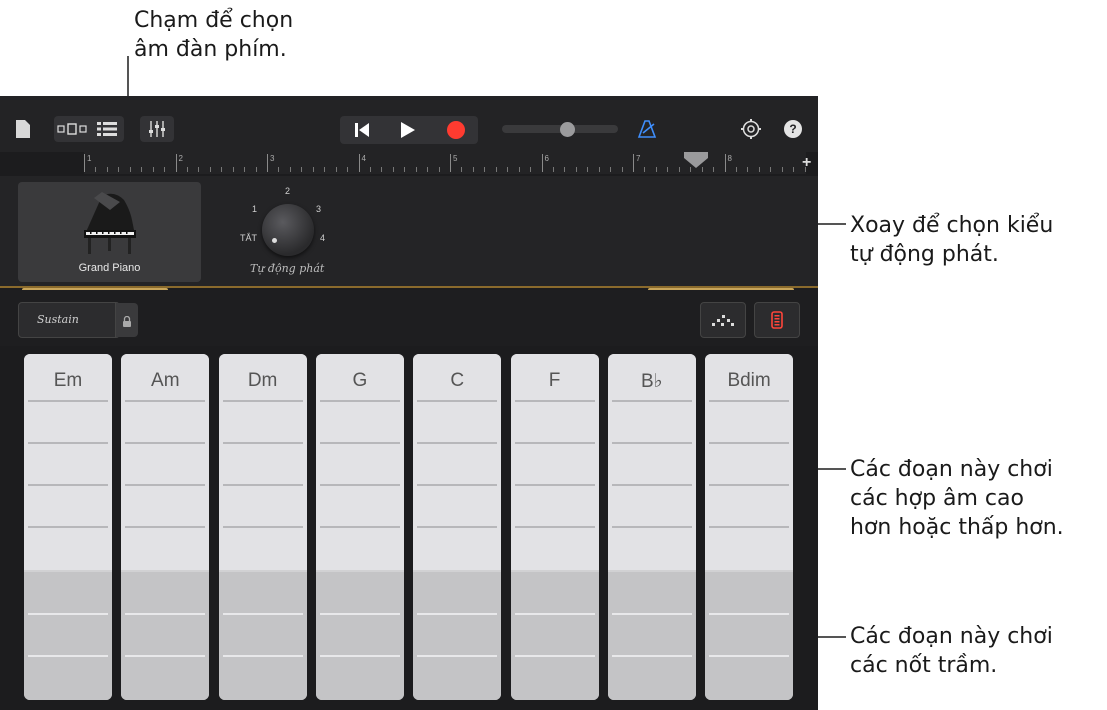  What do you see at coordinates (270, 163) in the screenshot?
I see `ruler-bar-3: 3` at bounding box center [270, 163].